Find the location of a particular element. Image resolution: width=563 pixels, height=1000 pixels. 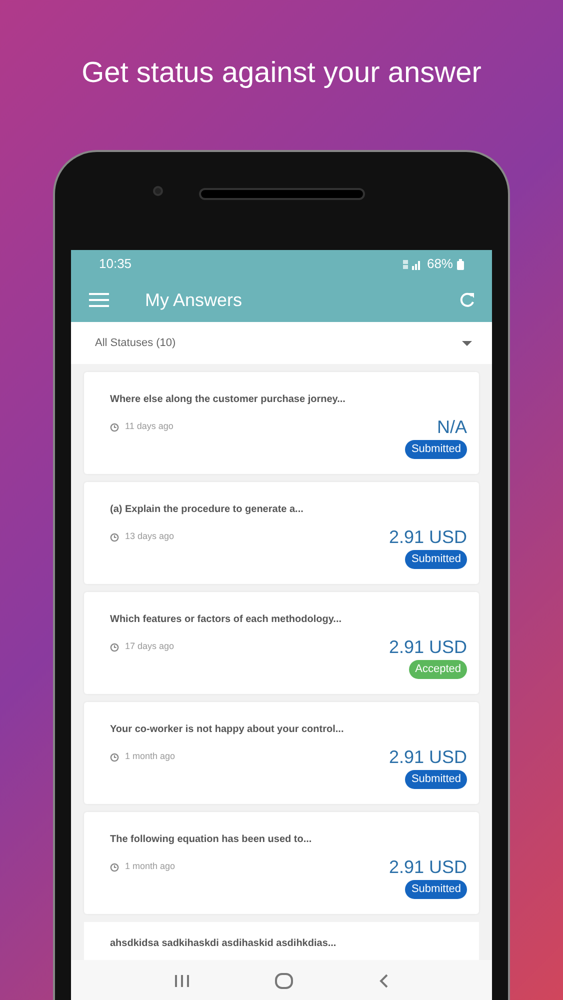

answer-card: Which features or factors of each methodology... 17 days ago 2.91 USD Accepted is located at coordinates (281, 643).